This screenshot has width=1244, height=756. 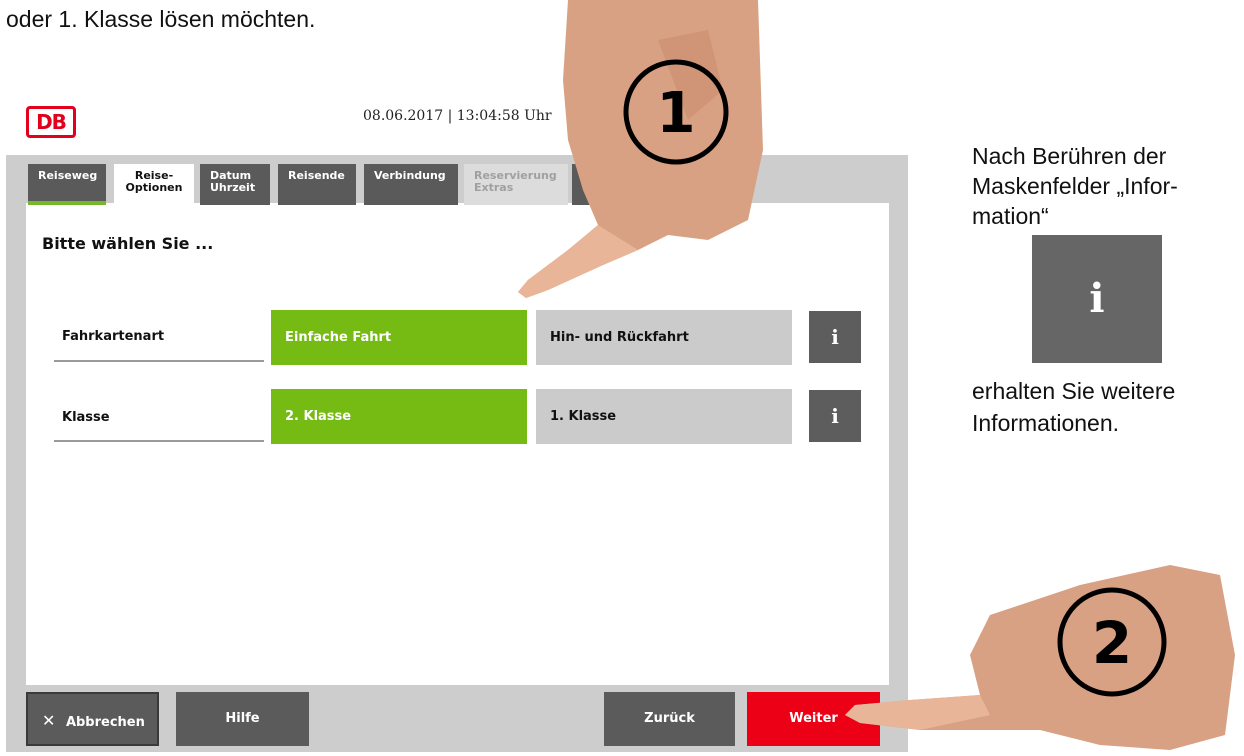 What do you see at coordinates (399, 337) in the screenshot?
I see `option-einfache-fahrt: Einfache Fahrt` at bounding box center [399, 337].